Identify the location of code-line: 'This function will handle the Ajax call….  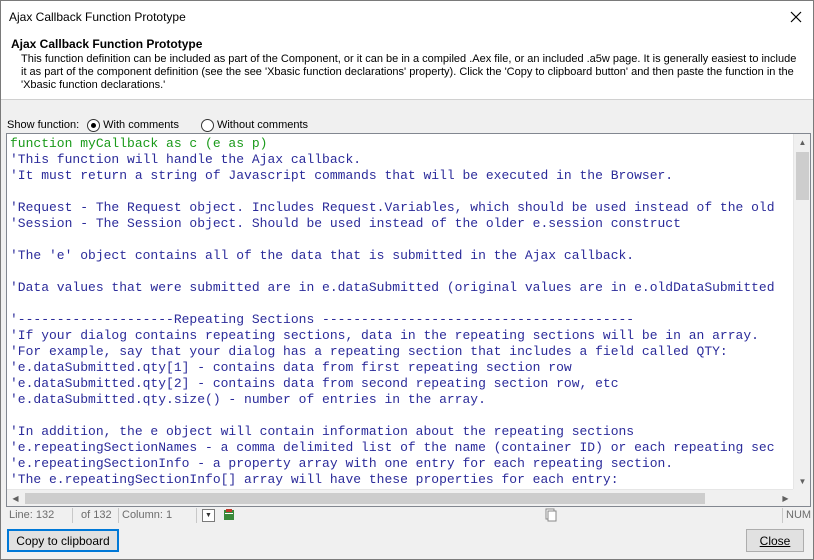
(186, 159).